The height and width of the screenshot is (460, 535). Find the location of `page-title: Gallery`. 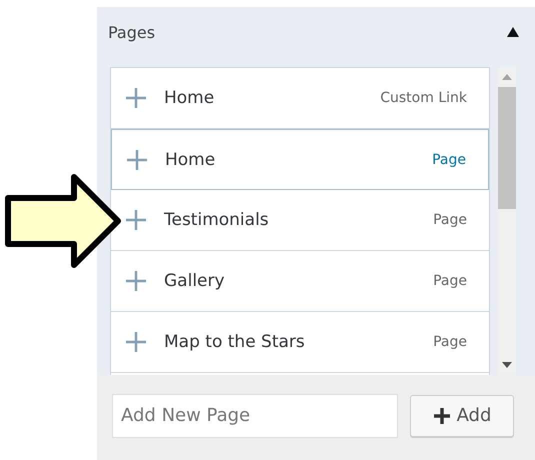

page-title: Gallery is located at coordinates (195, 281).